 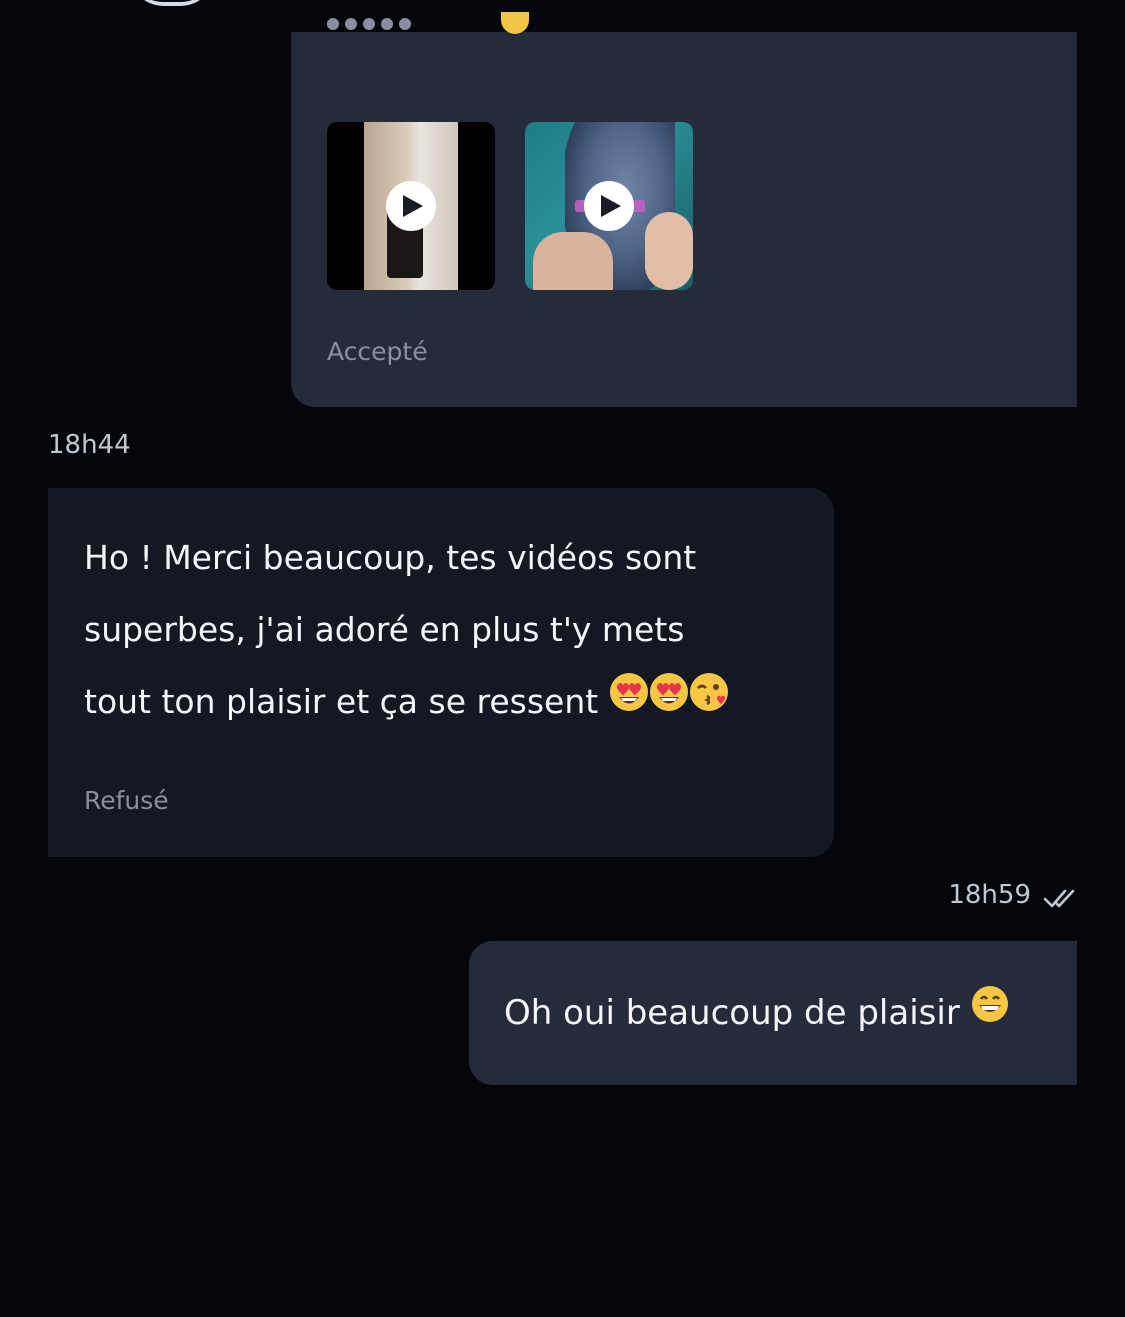 I want to click on message-text: Oh oui beaucoup de plaisir, so click(x=756, y=1013).